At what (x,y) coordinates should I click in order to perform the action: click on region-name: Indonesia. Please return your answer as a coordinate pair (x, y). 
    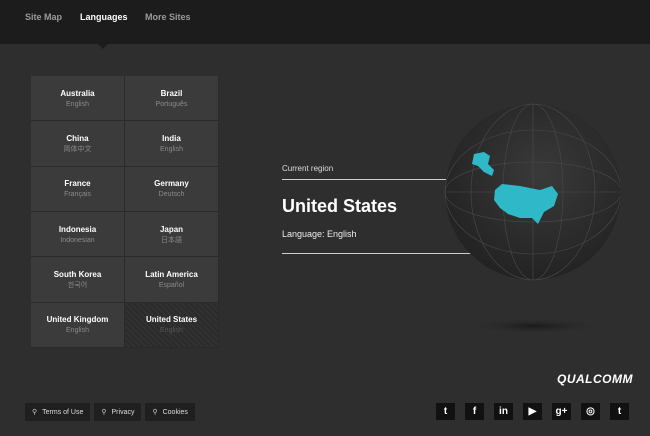
    Looking at the image, I should click on (77, 229).